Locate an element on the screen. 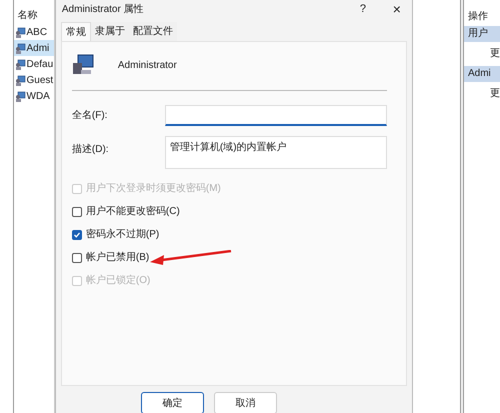 Image resolution: width=500 pixels, height=413 pixels. help-button: ? is located at coordinates (362, 9).